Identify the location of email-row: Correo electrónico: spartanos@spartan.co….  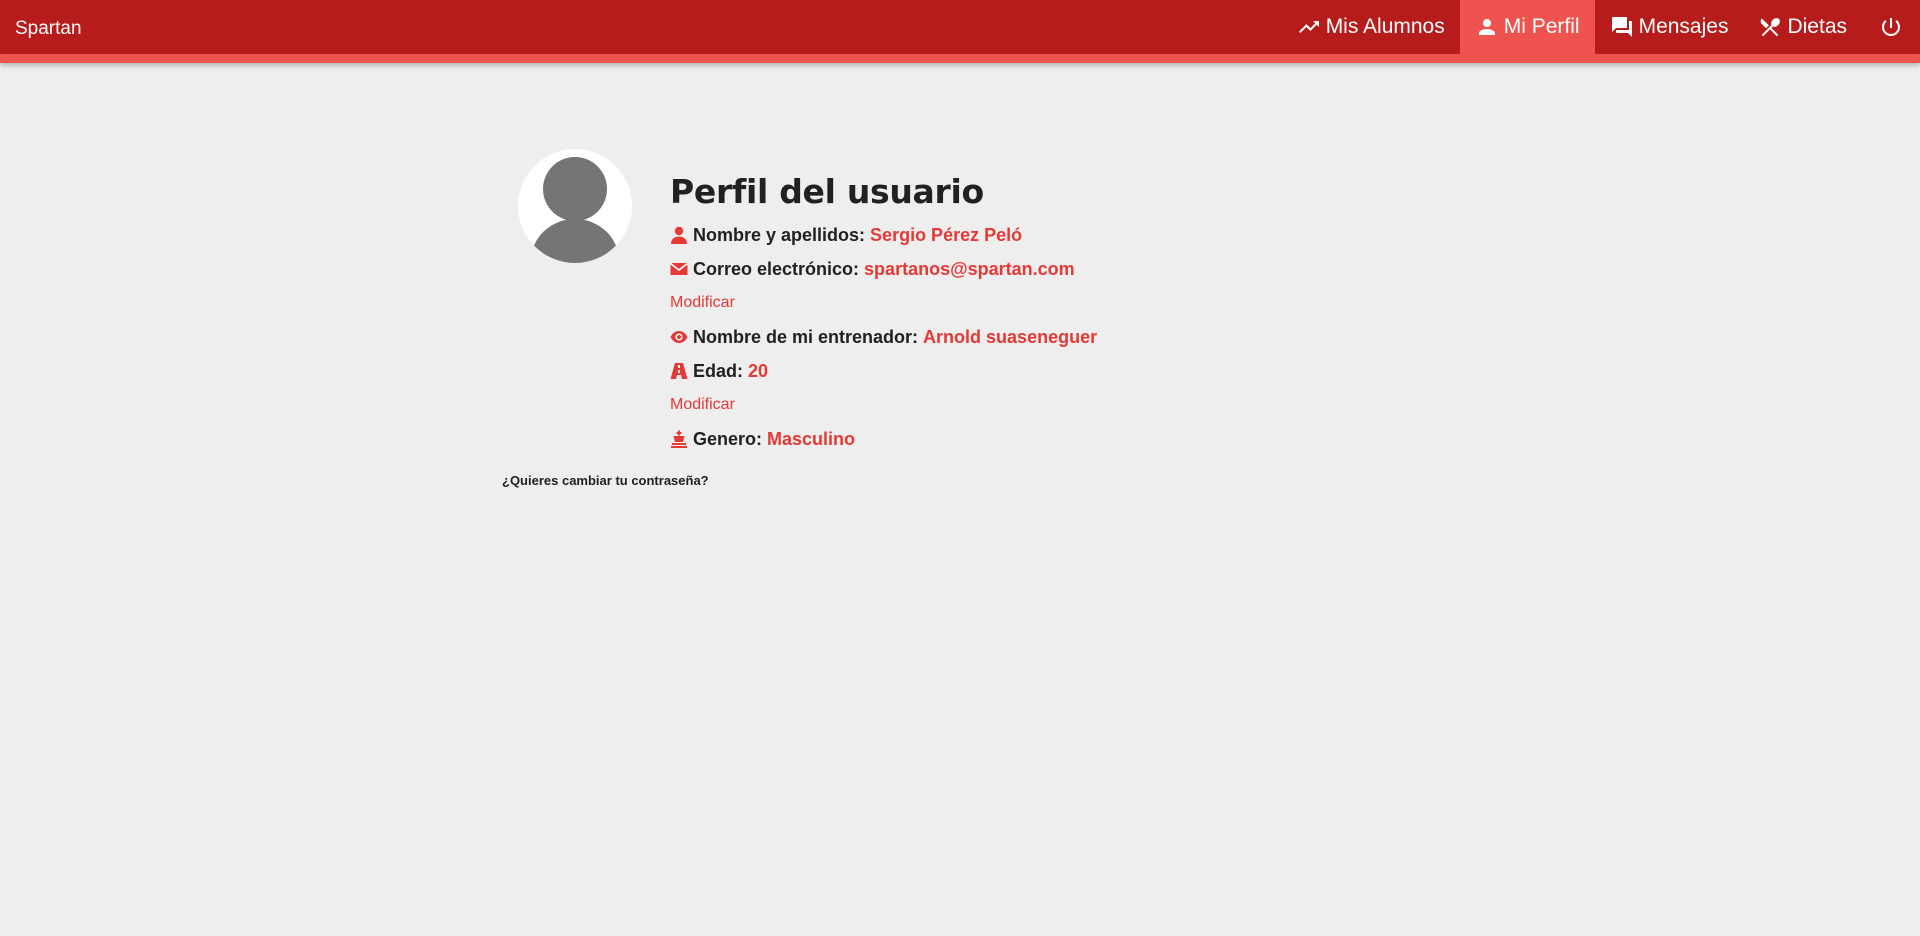
(1020, 269).